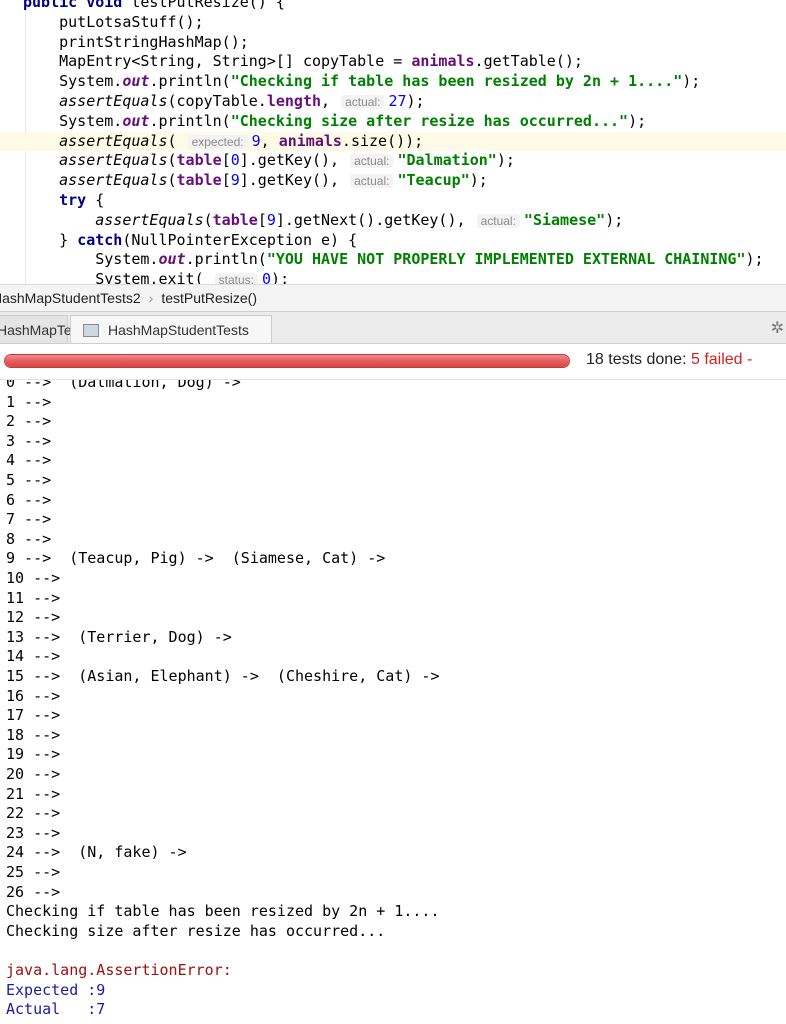  I want to click on console-table-line: 22 -->, so click(33, 813).